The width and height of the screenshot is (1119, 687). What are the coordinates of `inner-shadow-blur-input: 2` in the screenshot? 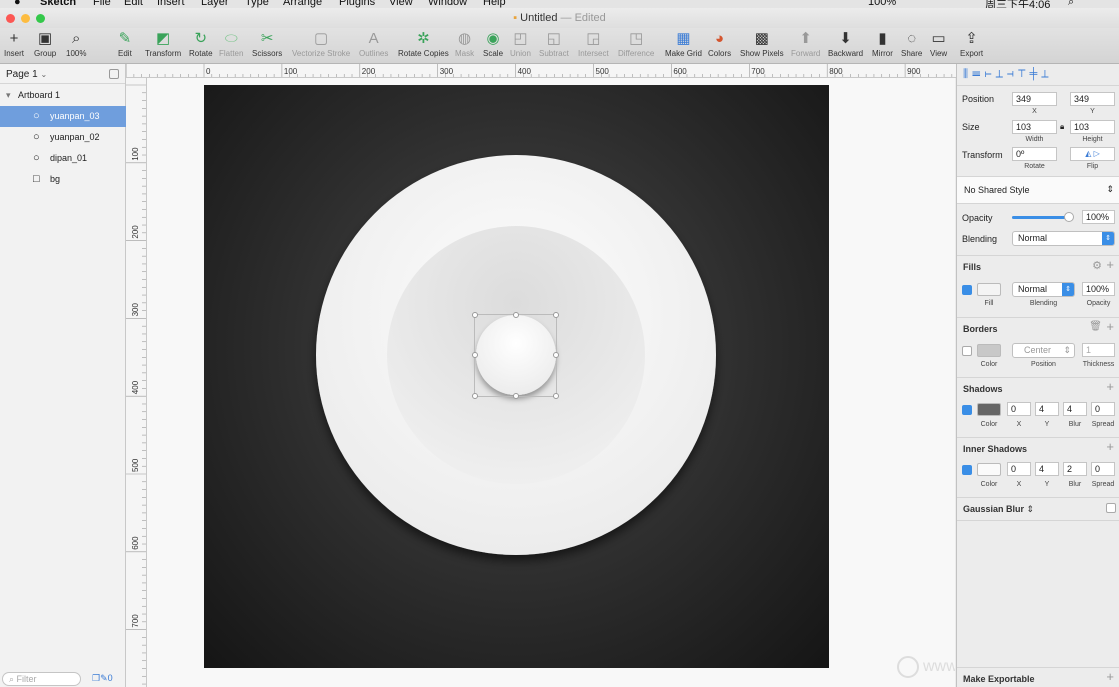 It's located at (1075, 469).